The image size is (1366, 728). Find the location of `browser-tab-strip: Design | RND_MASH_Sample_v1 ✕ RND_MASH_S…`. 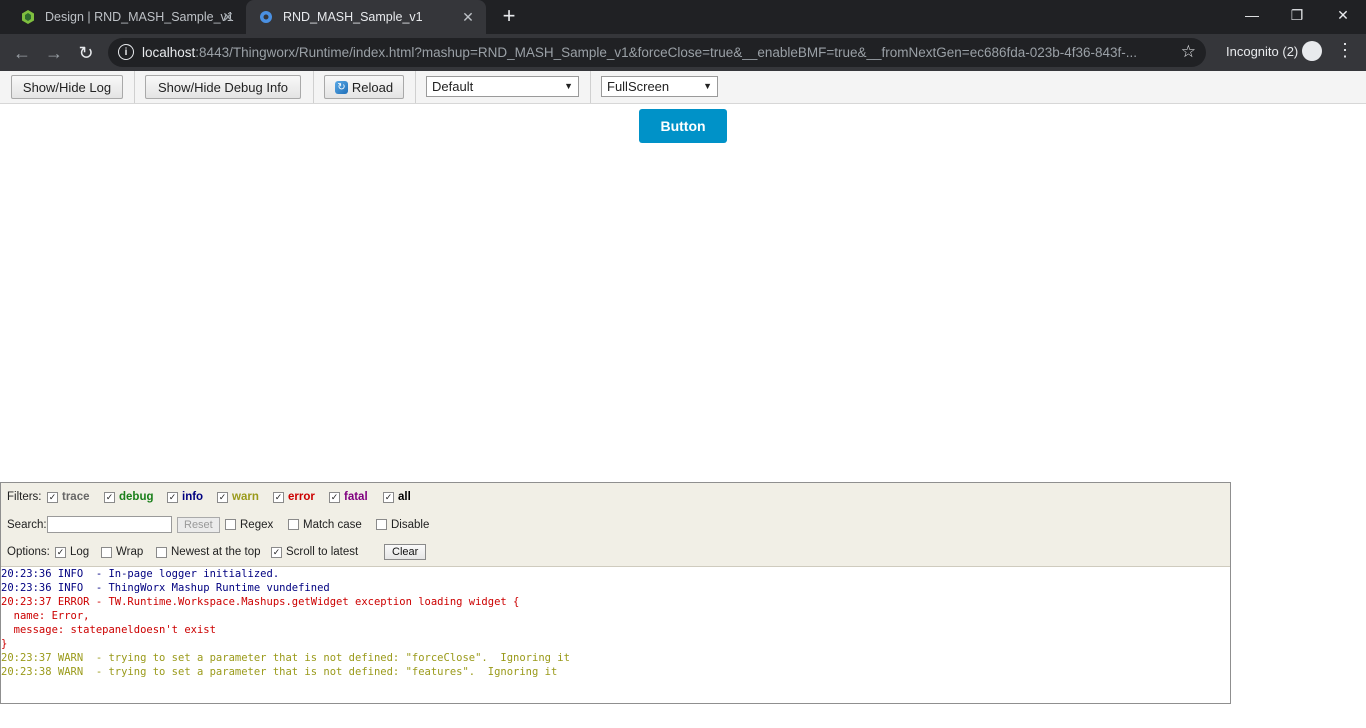

browser-tab-strip: Design | RND_MASH_Sample_v1 ✕ RND_MASH_S… is located at coordinates (683, 17).